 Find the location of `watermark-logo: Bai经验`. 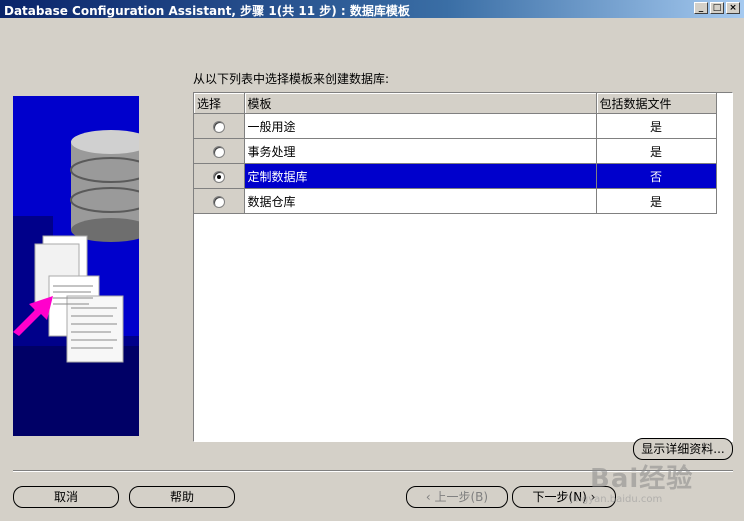

watermark-logo: Bai经验 is located at coordinates (642, 479).